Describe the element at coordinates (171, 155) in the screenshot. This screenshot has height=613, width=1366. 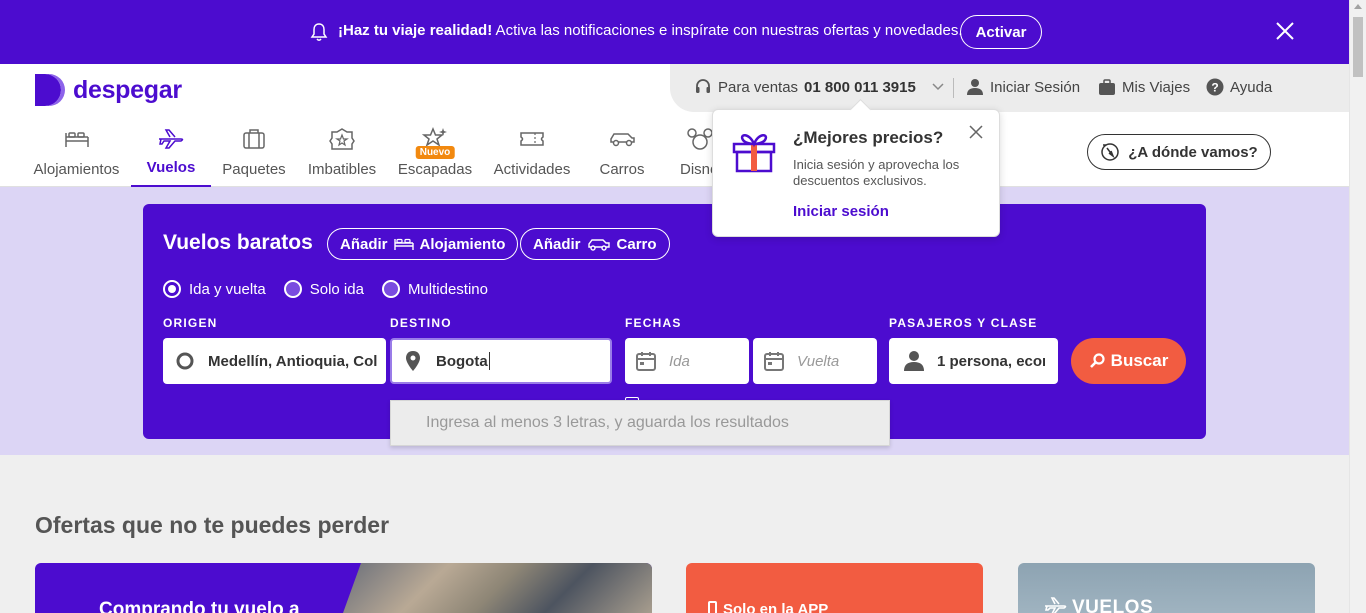
I see `tab-vuelos: Vuelos` at that location.